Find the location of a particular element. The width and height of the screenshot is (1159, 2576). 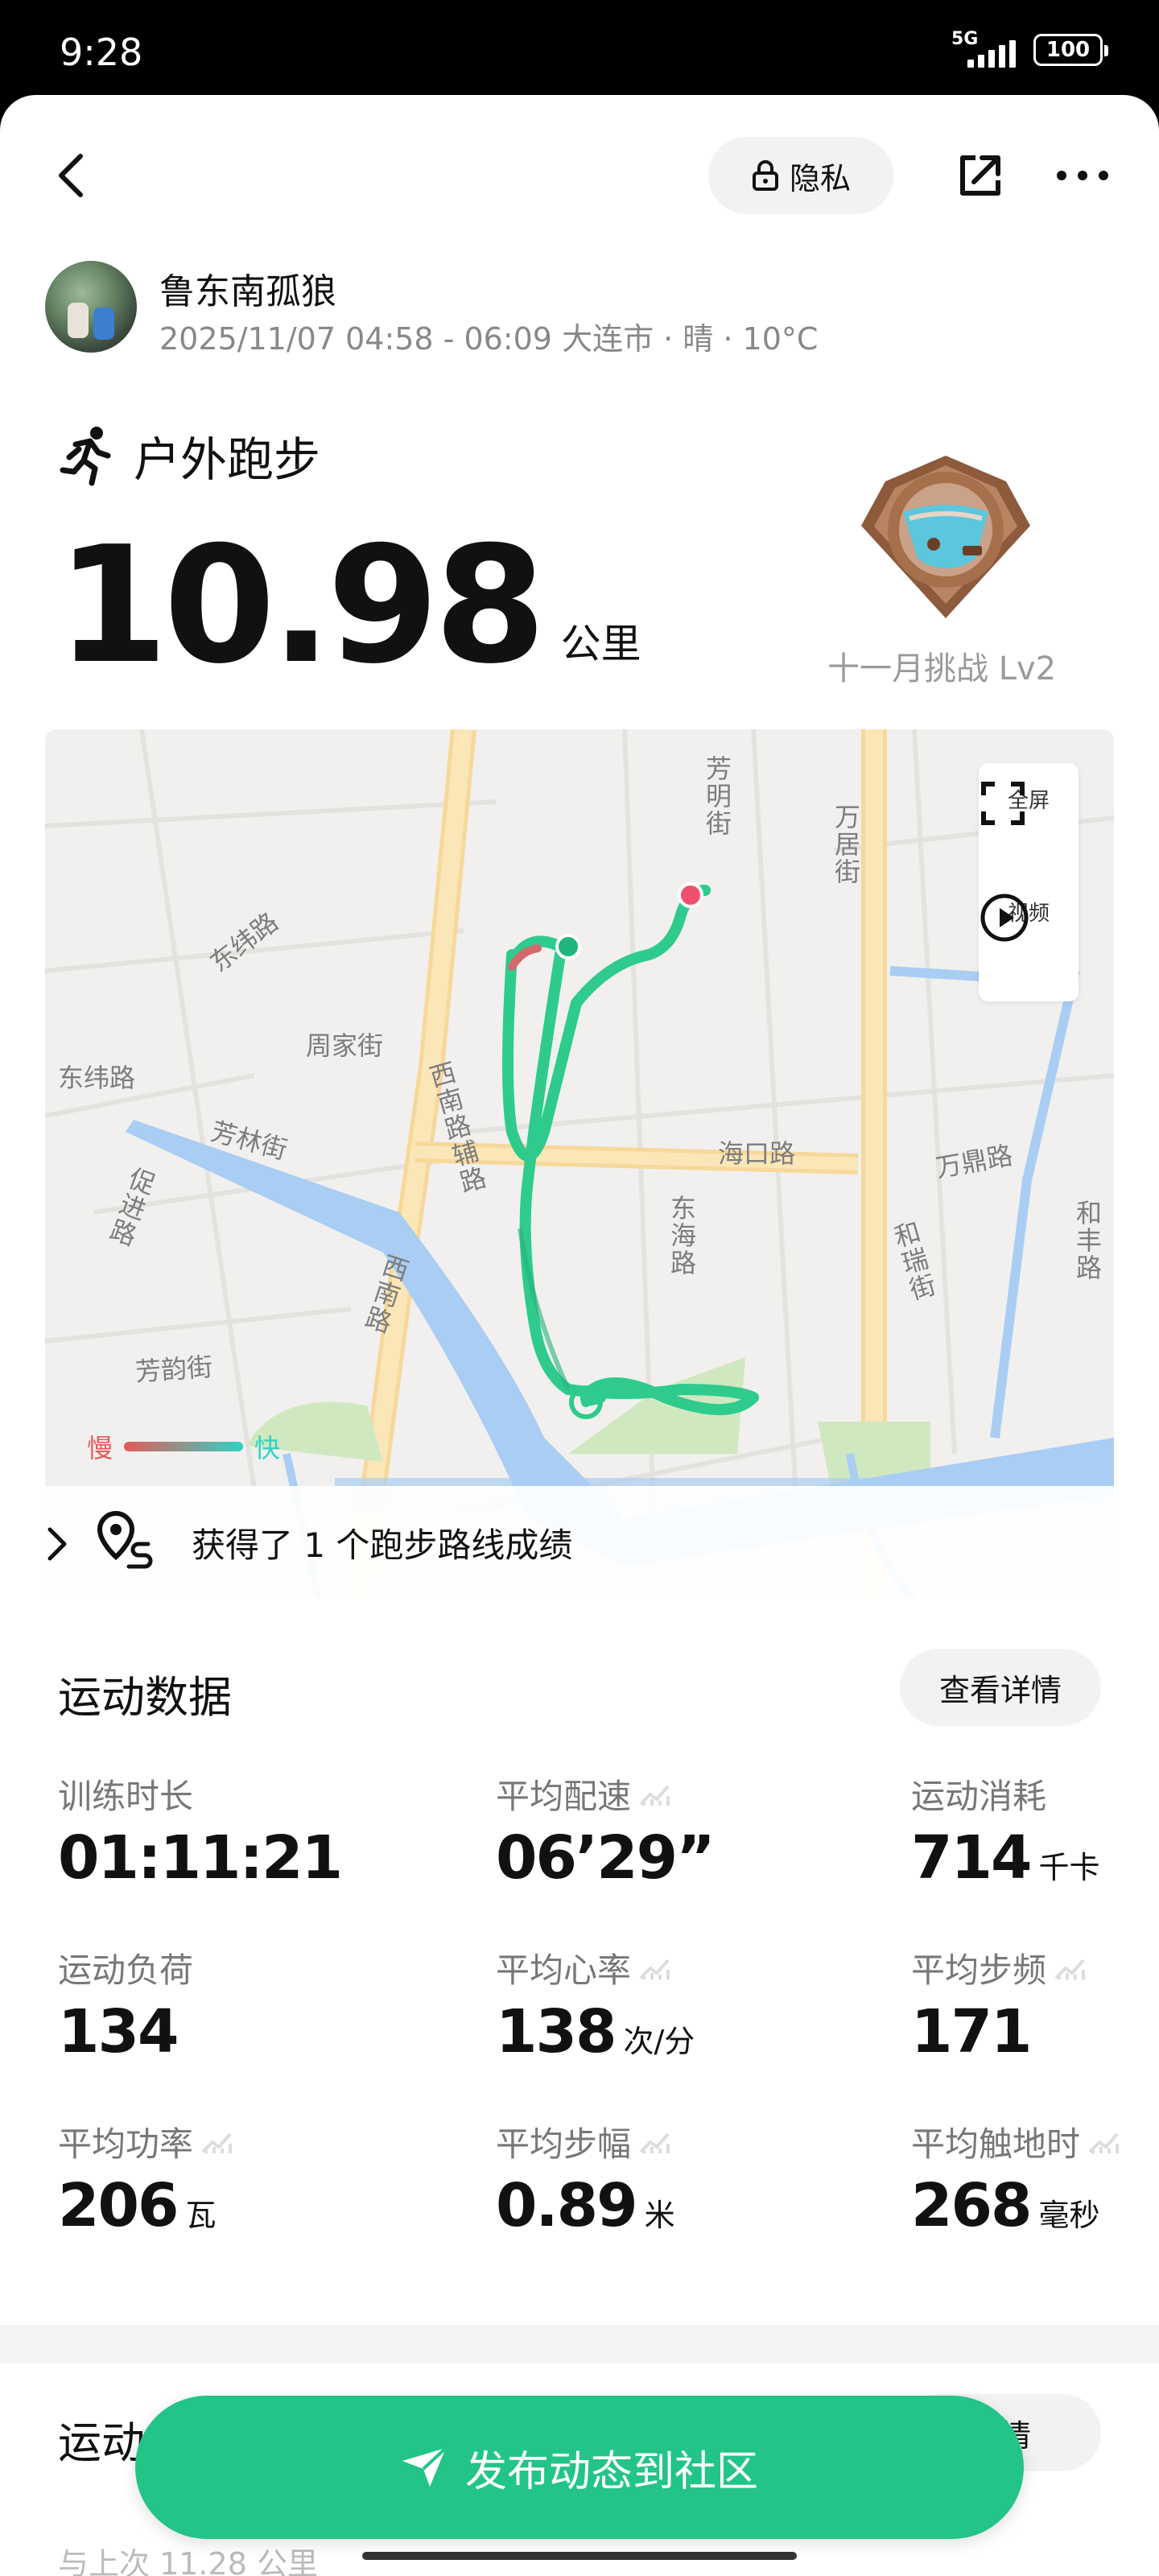

share-button is located at coordinates (980, 175).